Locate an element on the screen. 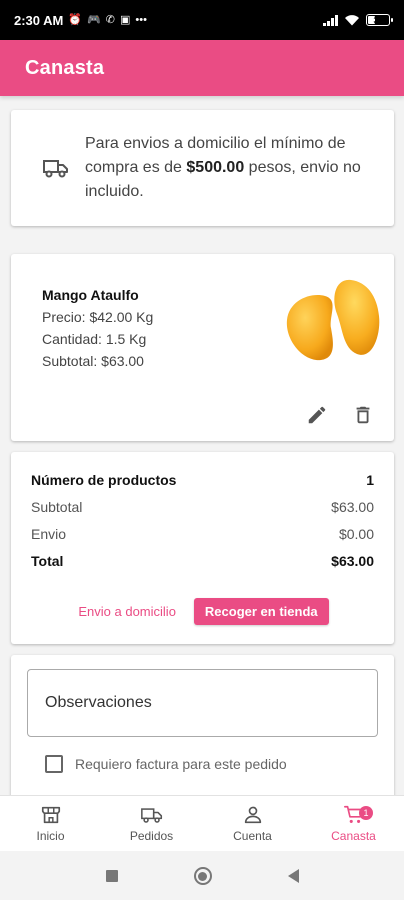 Image resolution: width=404 pixels, height=900 pixels. alarm-icon: ⏰ is located at coordinates (75, 19).